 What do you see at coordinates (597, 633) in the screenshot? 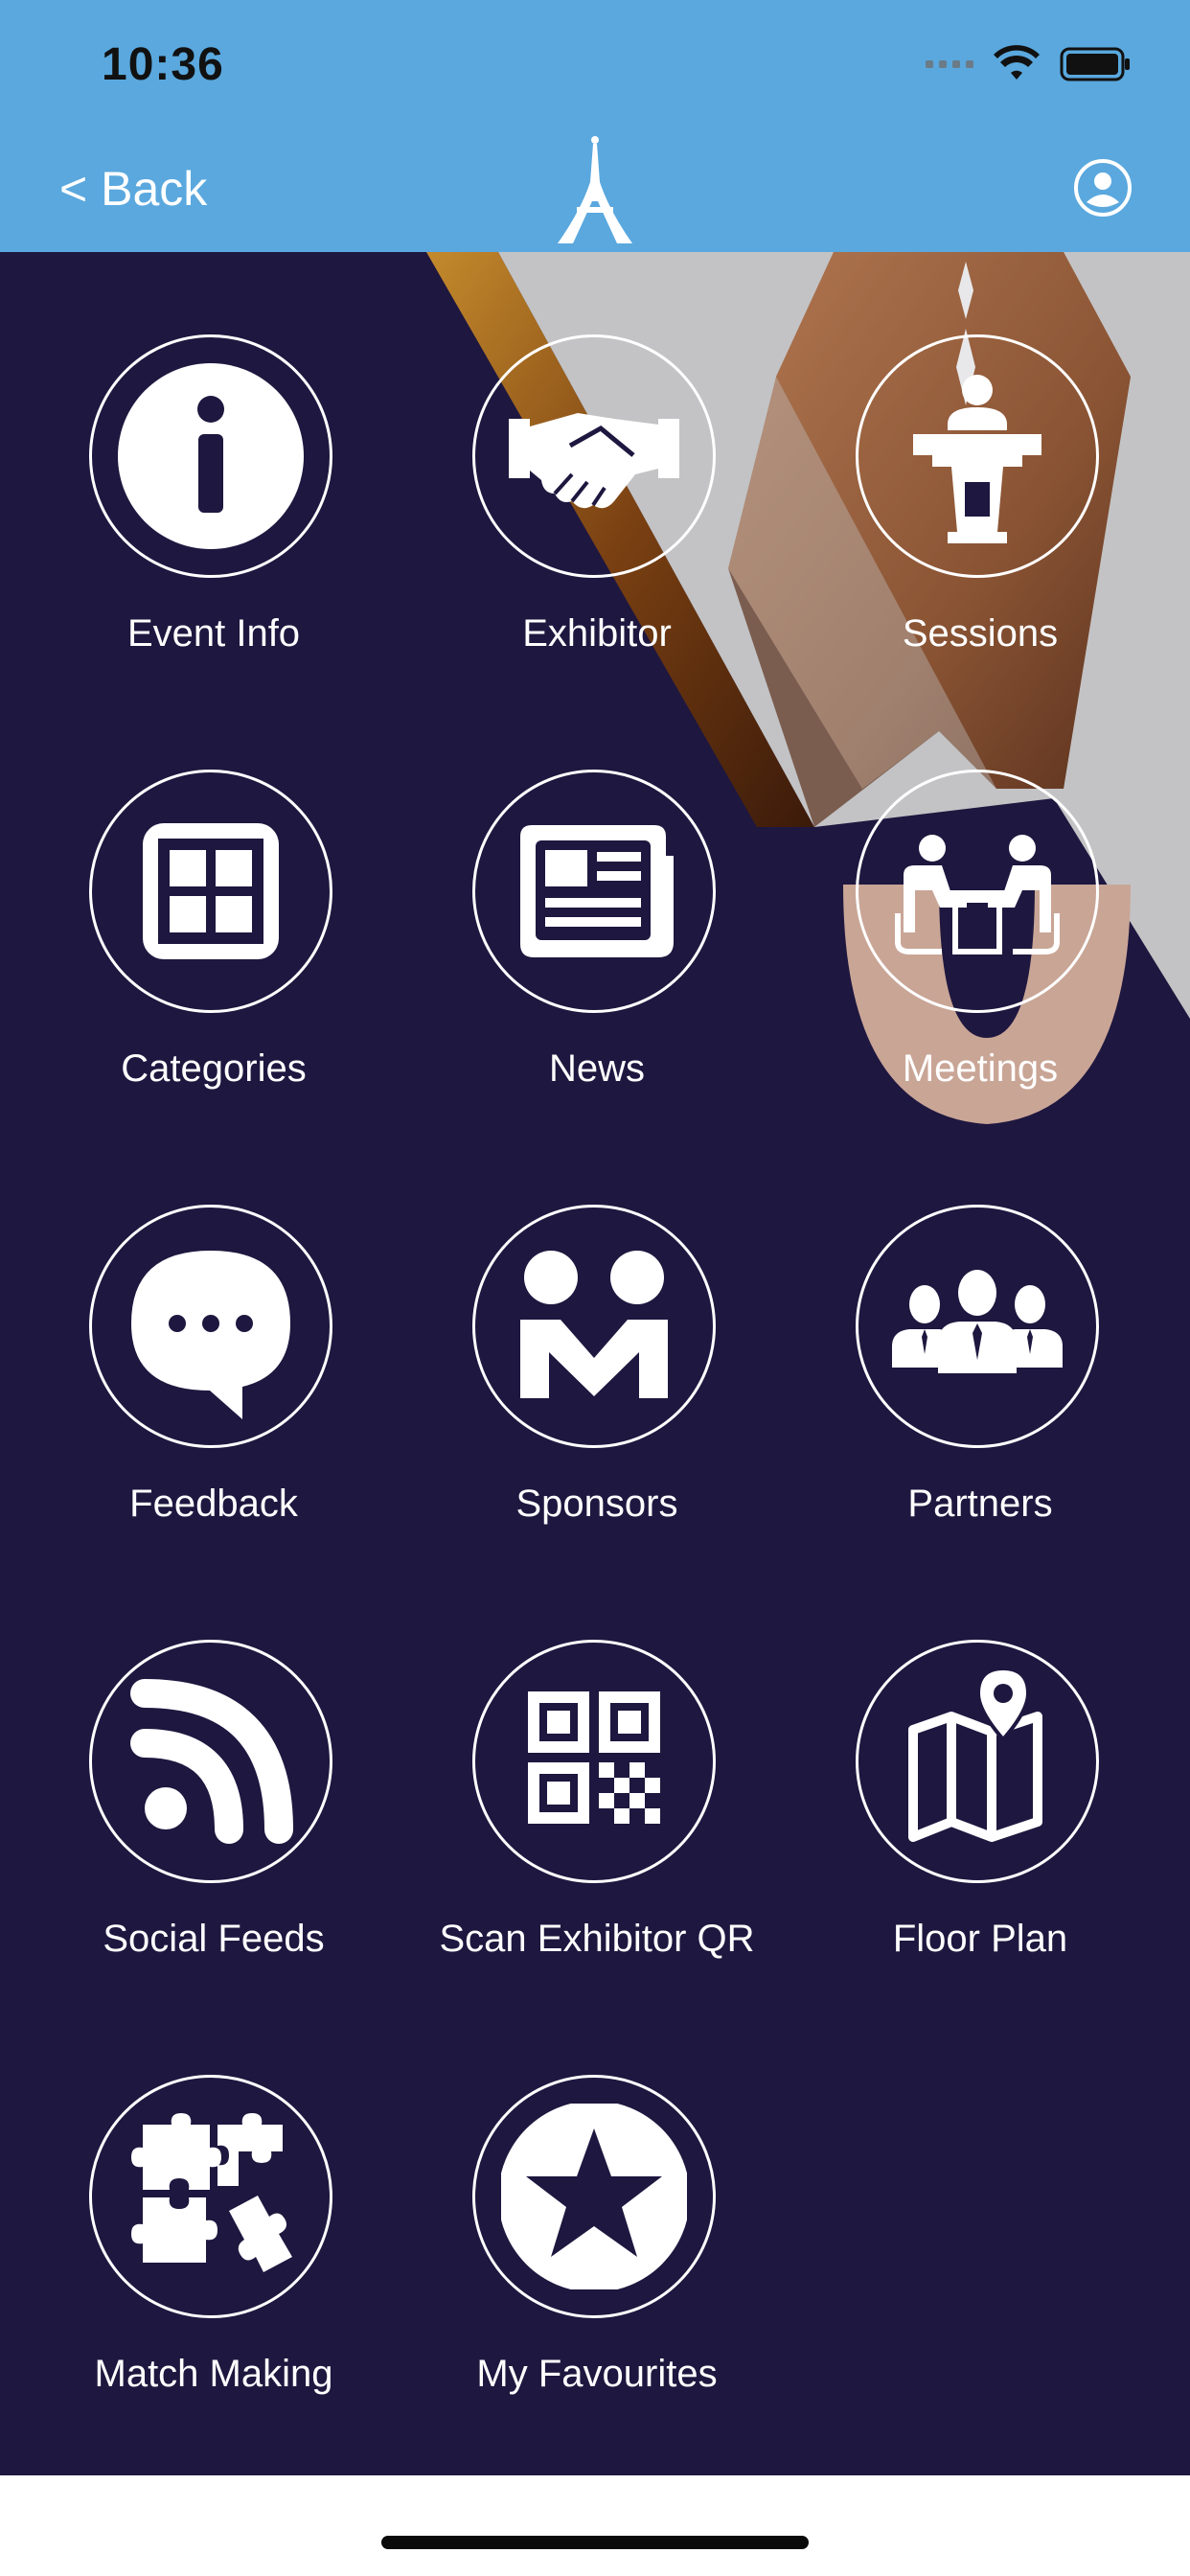
I see `tile-label: Exhibitor` at bounding box center [597, 633].